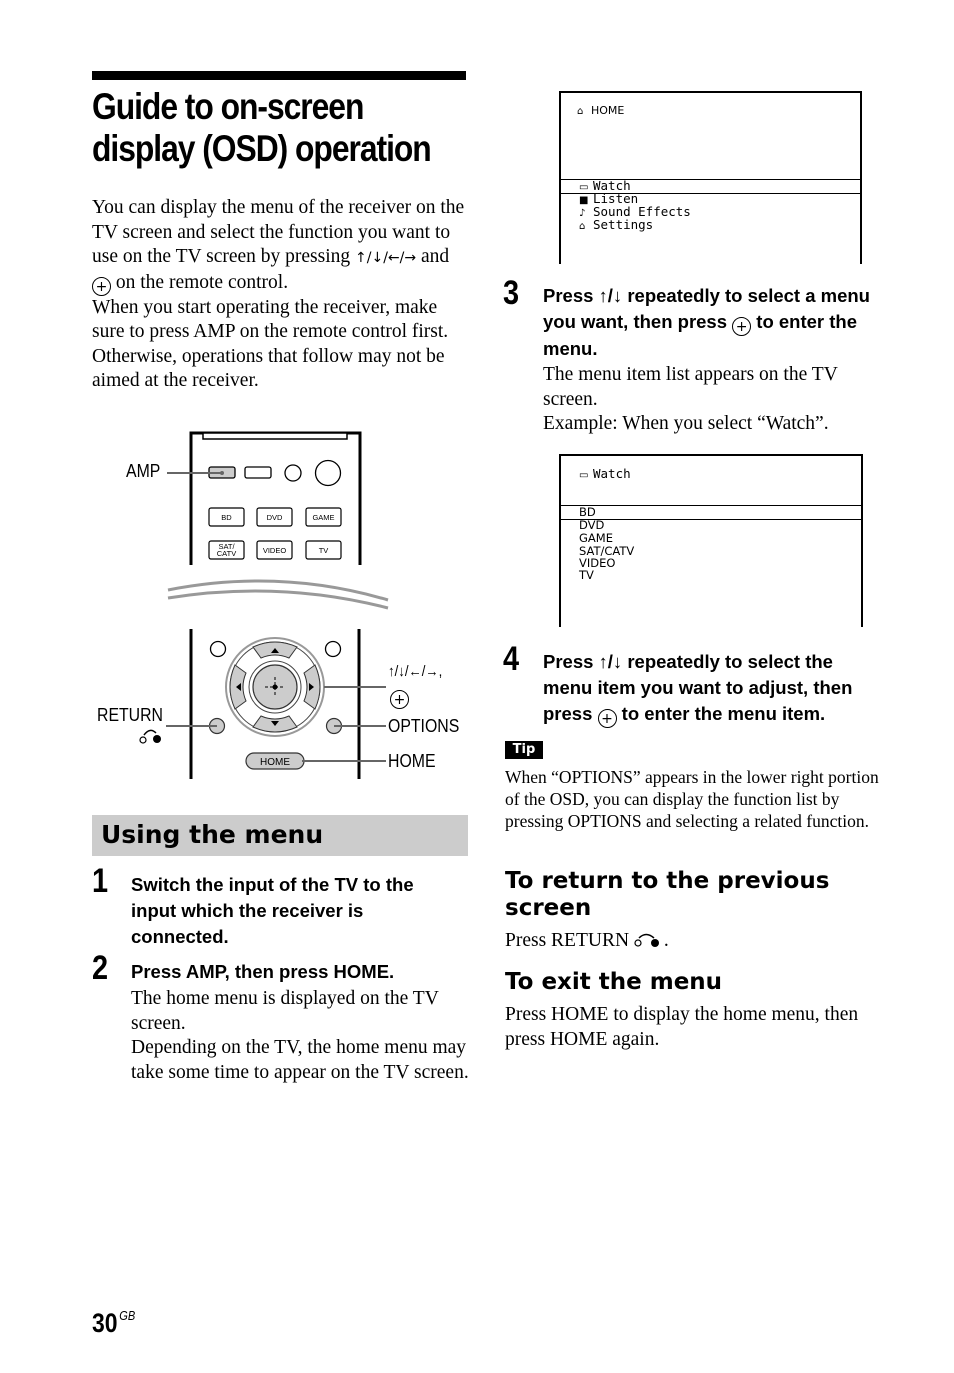 The width and height of the screenshot is (954, 1373). Describe the element at coordinates (275, 517) in the screenshot. I see `dvd-button-label: DVD` at that location.